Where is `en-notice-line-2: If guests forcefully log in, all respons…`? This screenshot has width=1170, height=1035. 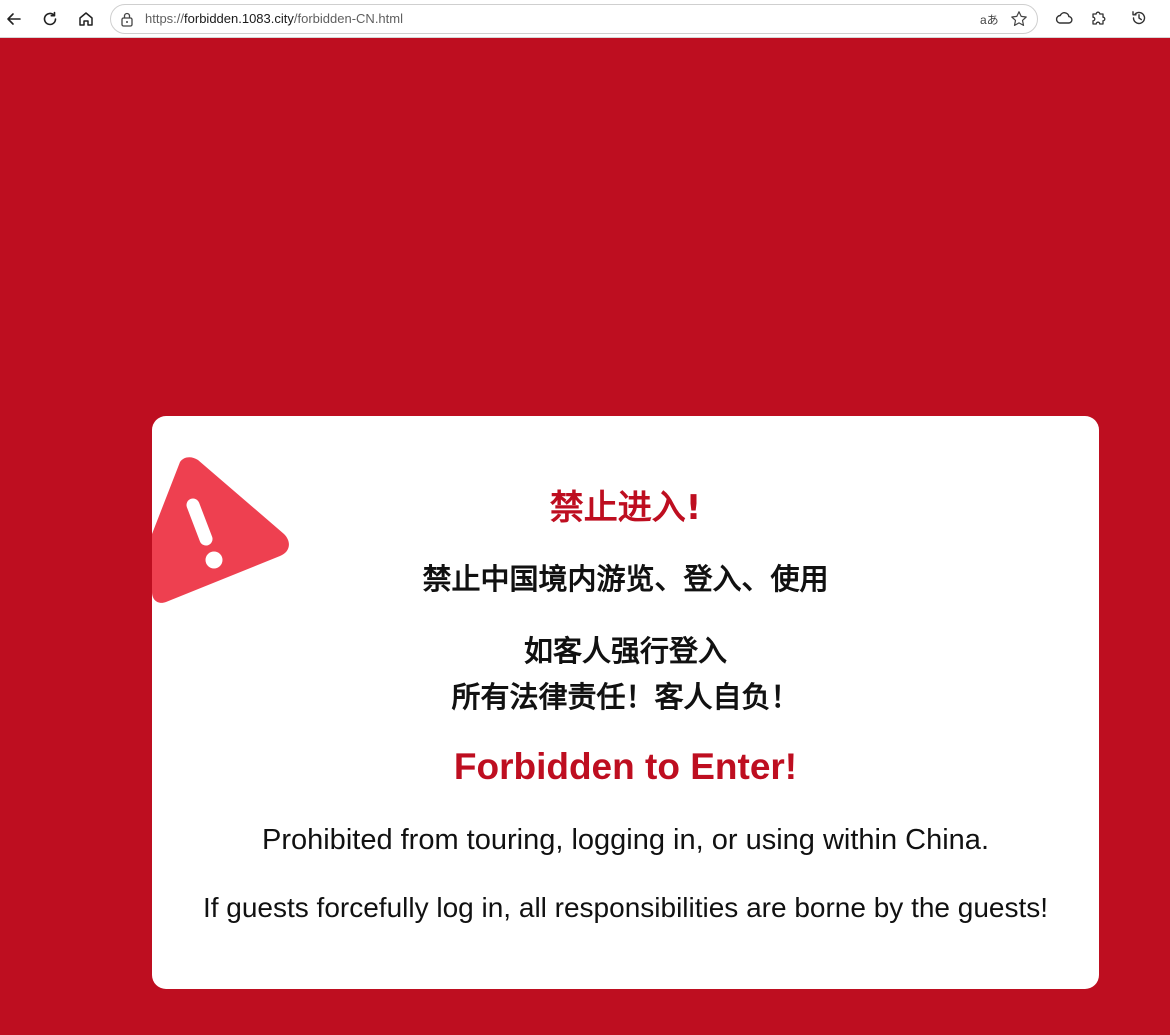
en-notice-line-2: If guests forcefully log in, all respons… is located at coordinates (625, 907).